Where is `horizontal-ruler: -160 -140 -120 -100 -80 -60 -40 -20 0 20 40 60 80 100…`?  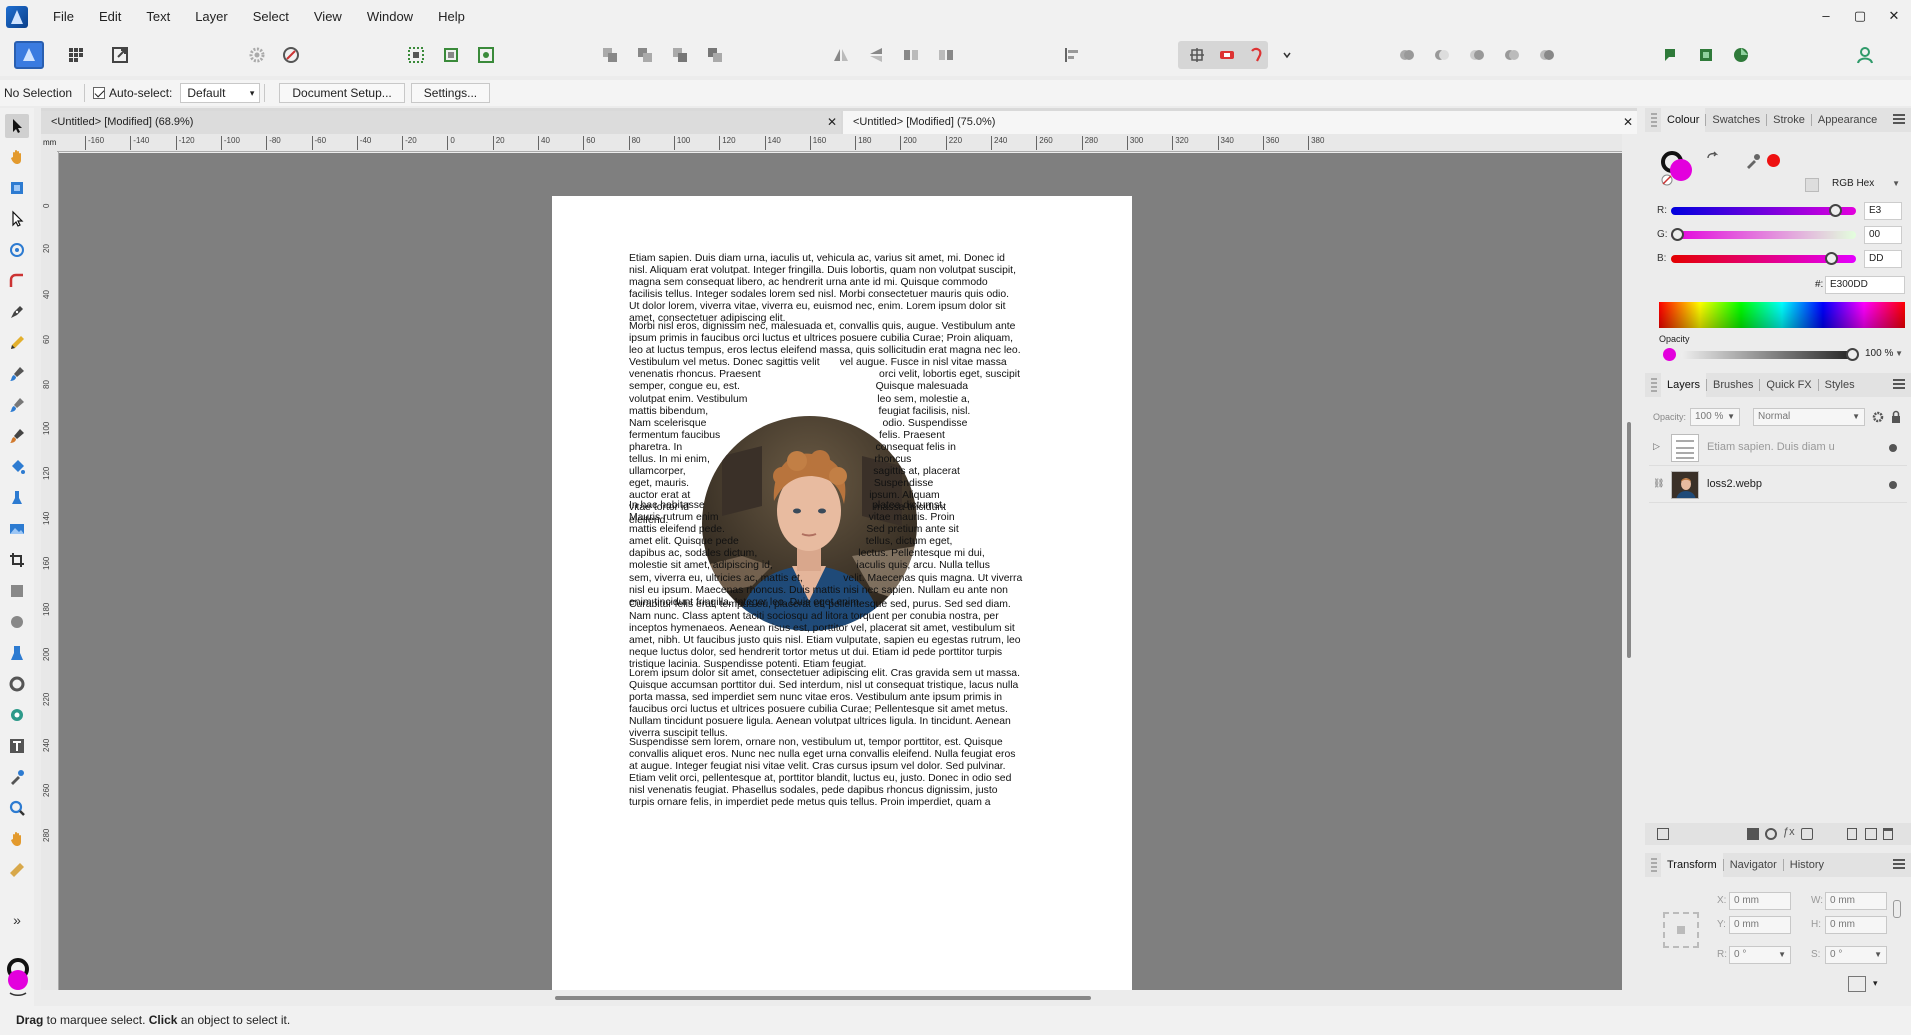 horizontal-ruler: -160 -140 -120 -100 -80 -60 -40 -20 0 20 40 60 80 100… is located at coordinates (847, 143).